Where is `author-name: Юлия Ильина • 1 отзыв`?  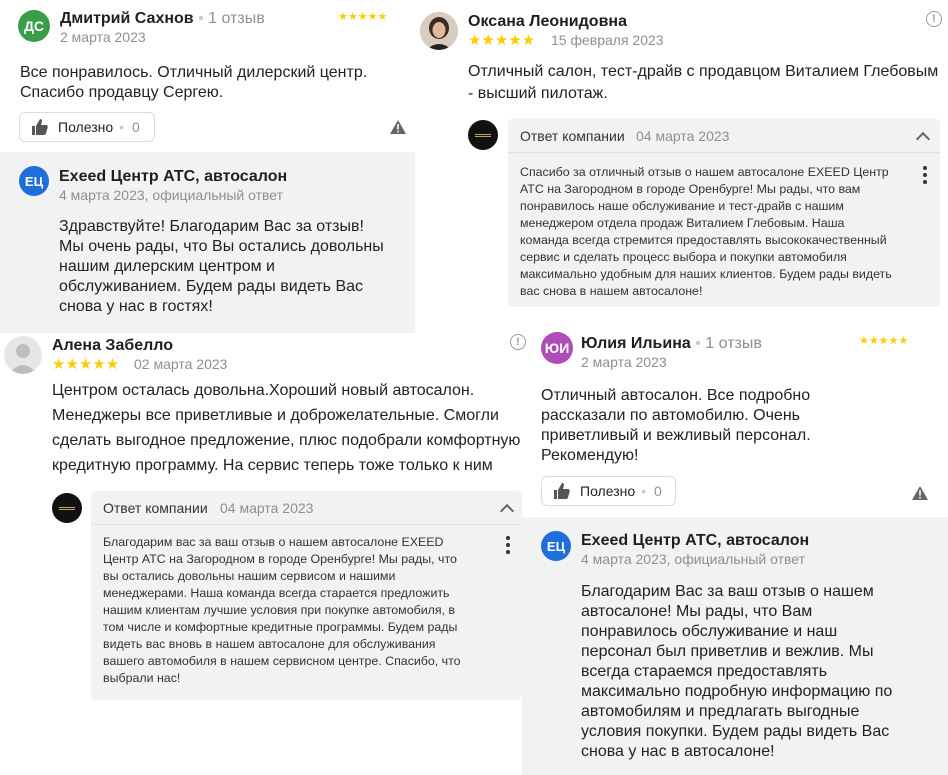 author-name: Юлия Ильина • 1 отзыв is located at coordinates (671, 344).